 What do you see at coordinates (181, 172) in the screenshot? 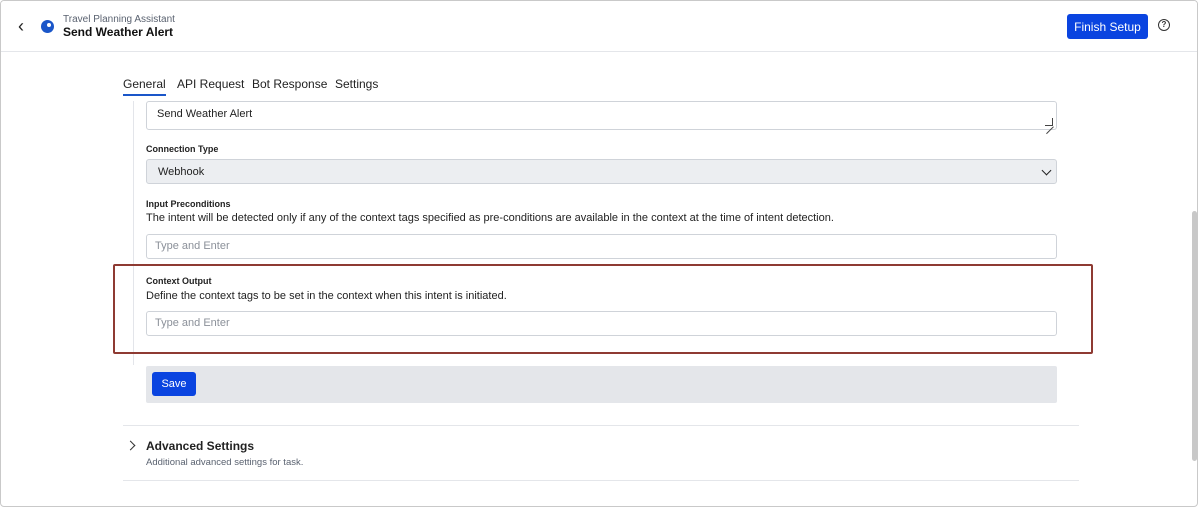
I see `connection-type-value: Webhook` at bounding box center [181, 172].